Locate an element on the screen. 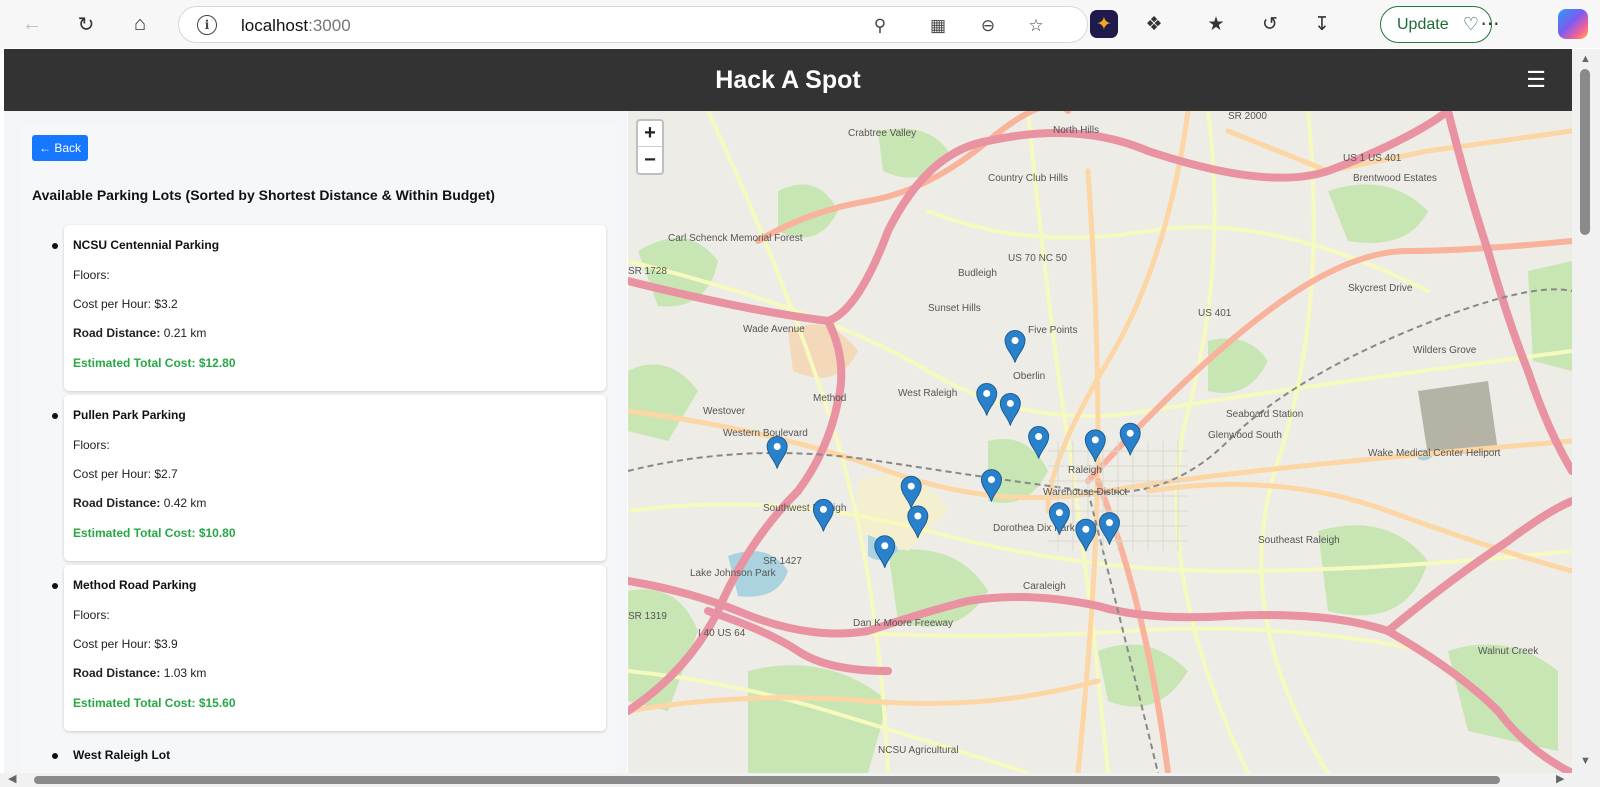  map-label: US 401 is located at coordinates (1215, 313).